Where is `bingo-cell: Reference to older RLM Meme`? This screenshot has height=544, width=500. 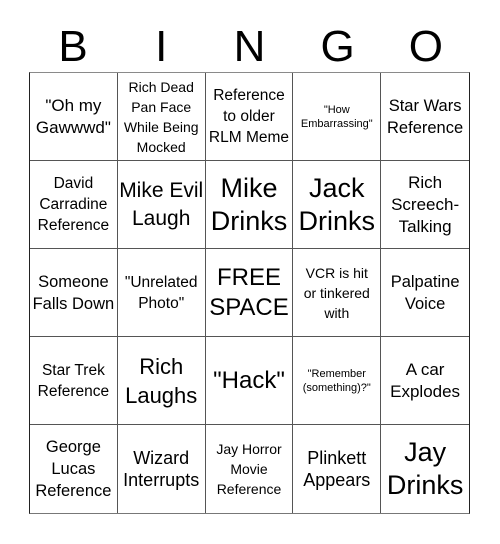 bingo-cell: Reference to older RLM Meme is located at coordinates (249, 117).